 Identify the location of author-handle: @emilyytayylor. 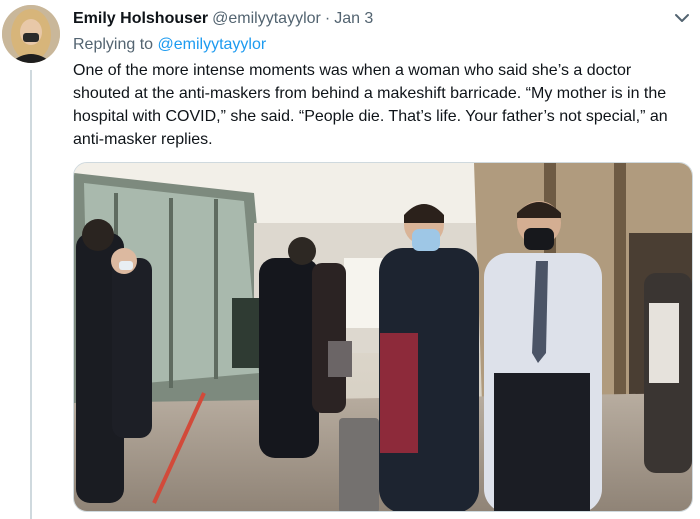
(266, 18).